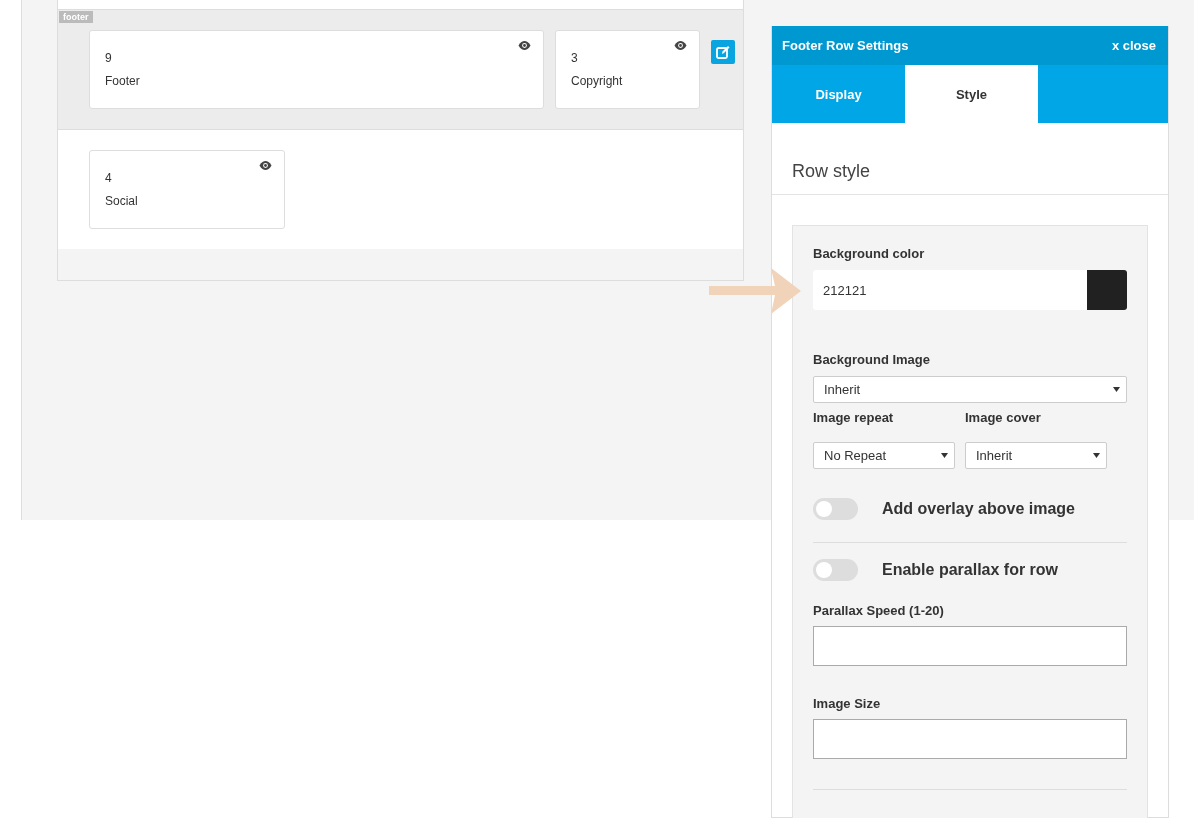 The image size is (1194, 818). What do you see at coordinates (845, 45) in the screenshot?
I see `panel-title: Footer Row Settings` at bounding box center [845, 45].